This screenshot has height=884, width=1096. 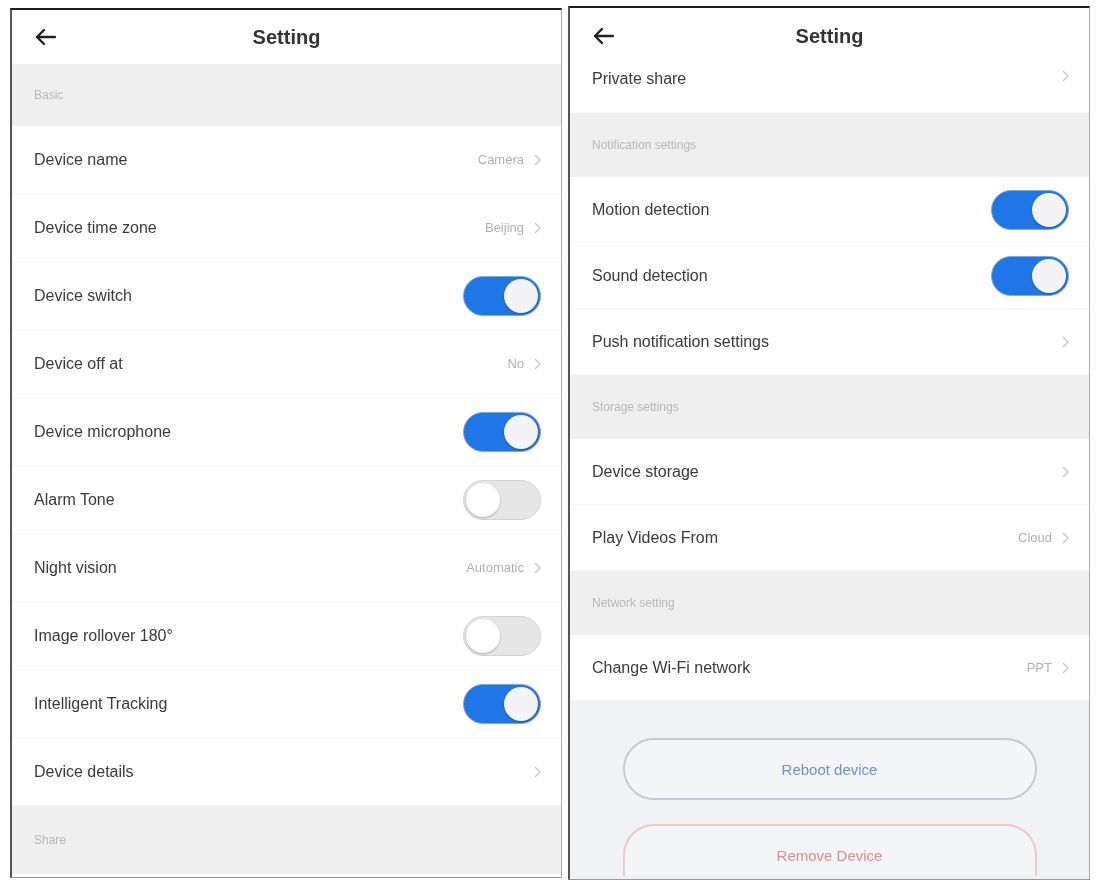 What do you see at coordinates (259, 227) in the screenshot?
I see `setting-label: Device time zone` at bounding box center [259, 227].